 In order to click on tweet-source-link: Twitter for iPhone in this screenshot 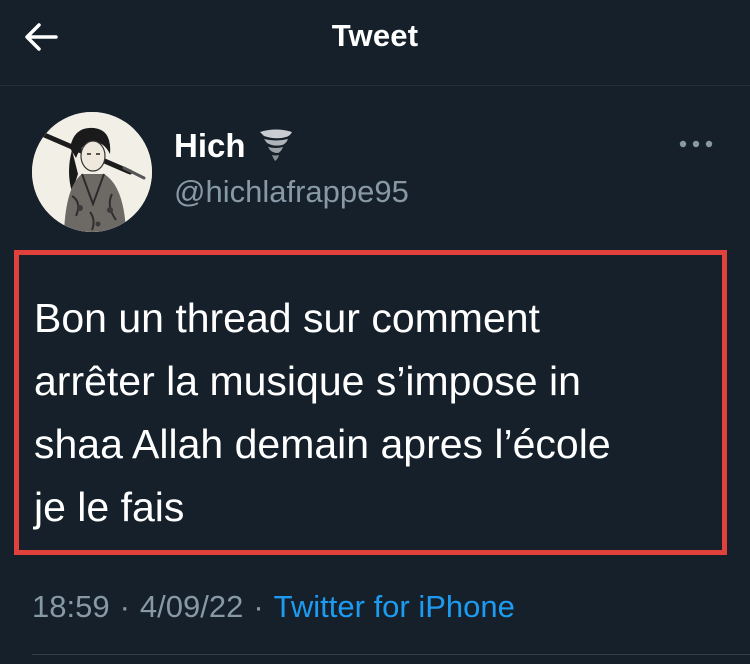, I will do `click(394, 607)`.